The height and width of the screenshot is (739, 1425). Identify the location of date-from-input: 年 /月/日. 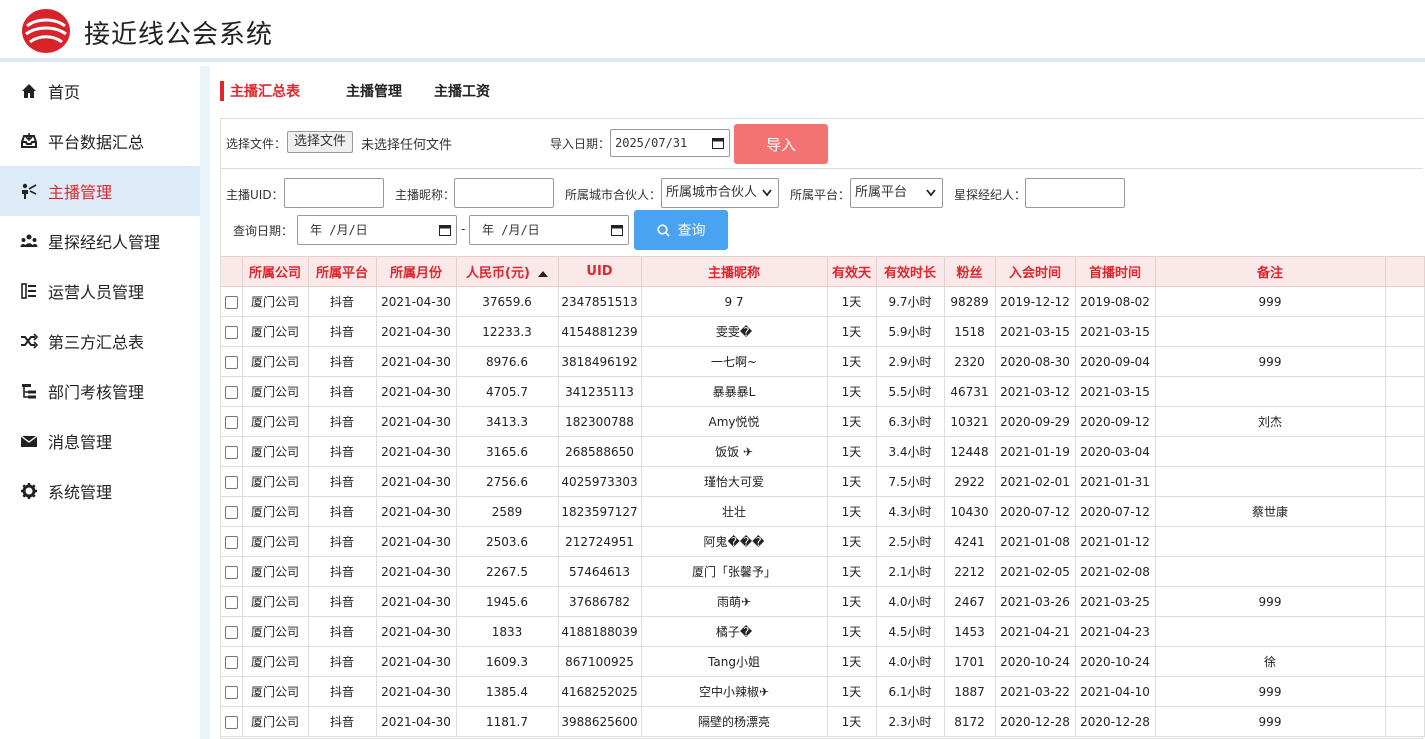
(377, 230).